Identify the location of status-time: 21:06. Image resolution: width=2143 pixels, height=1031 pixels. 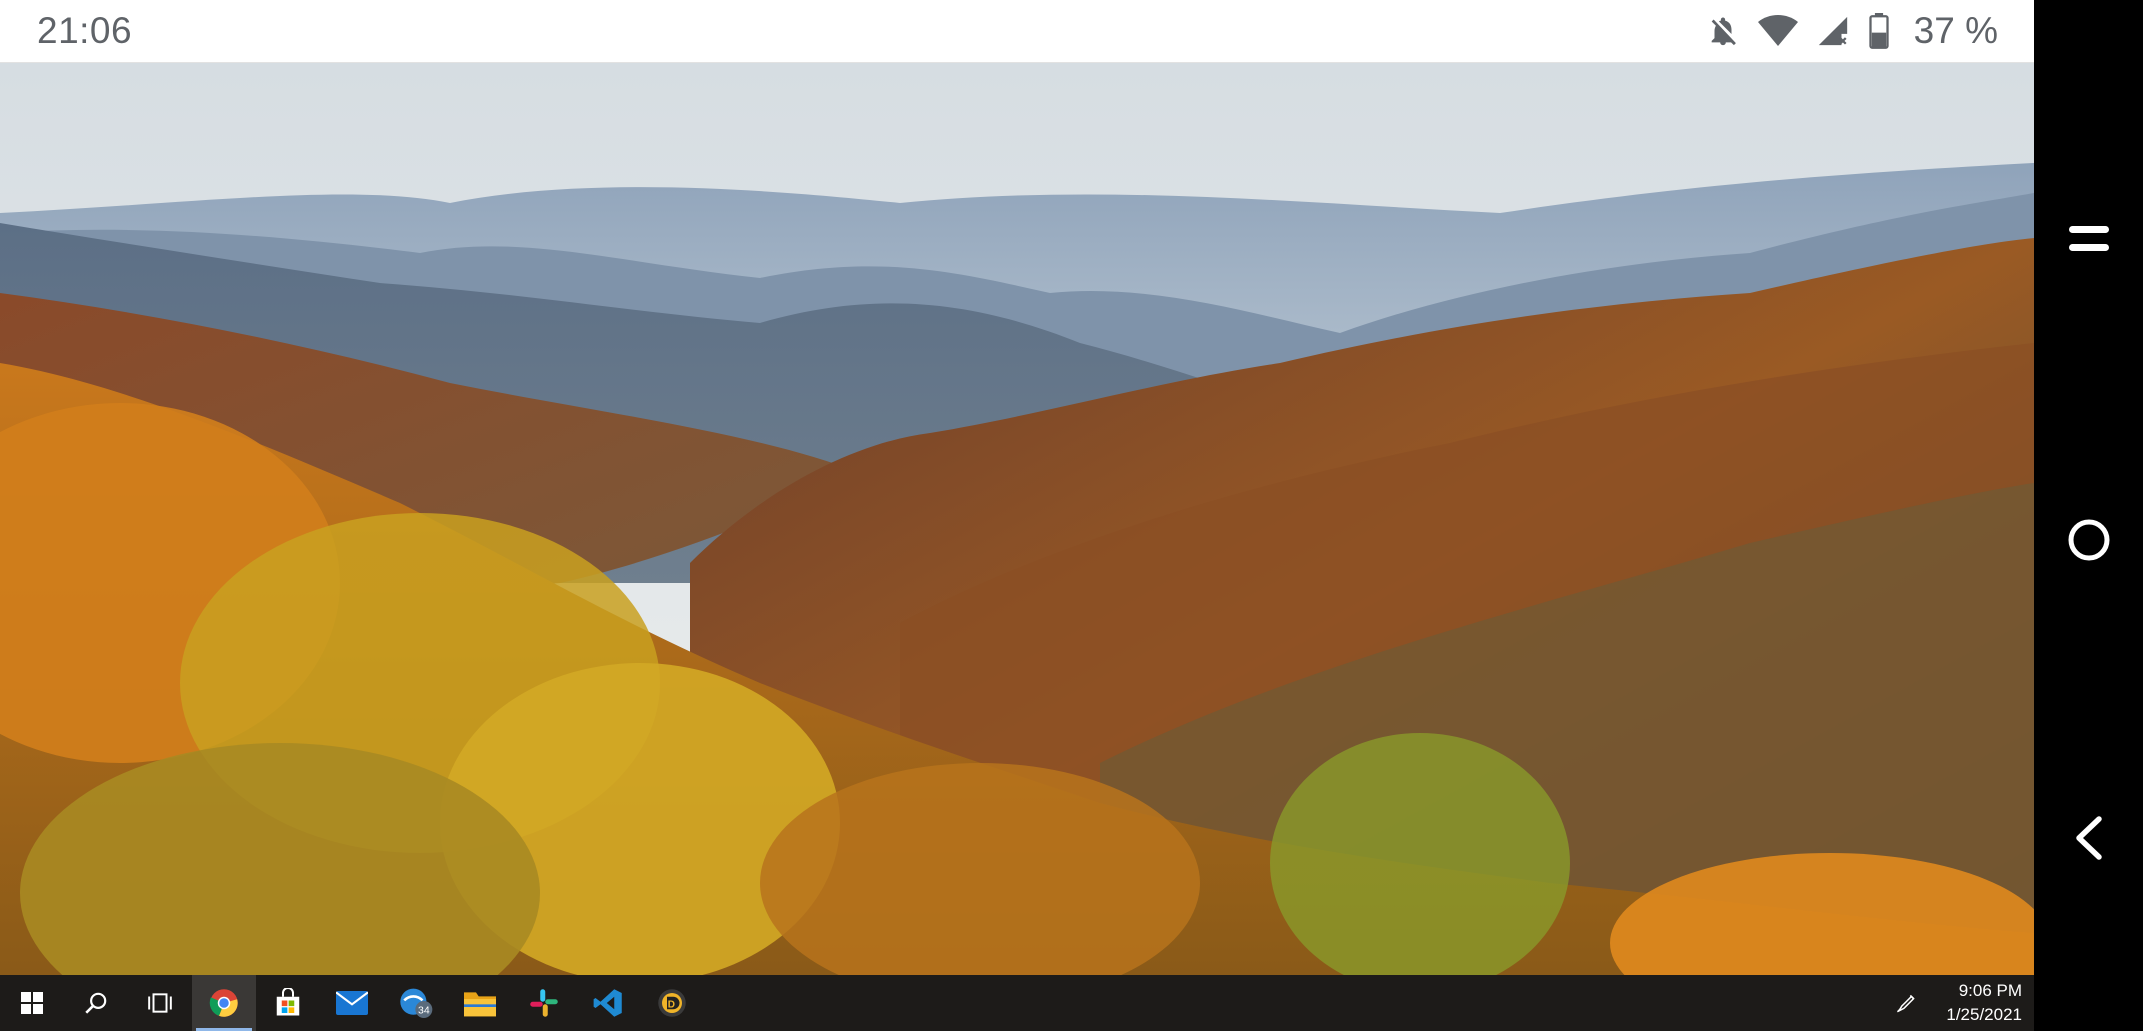
(85, 30).